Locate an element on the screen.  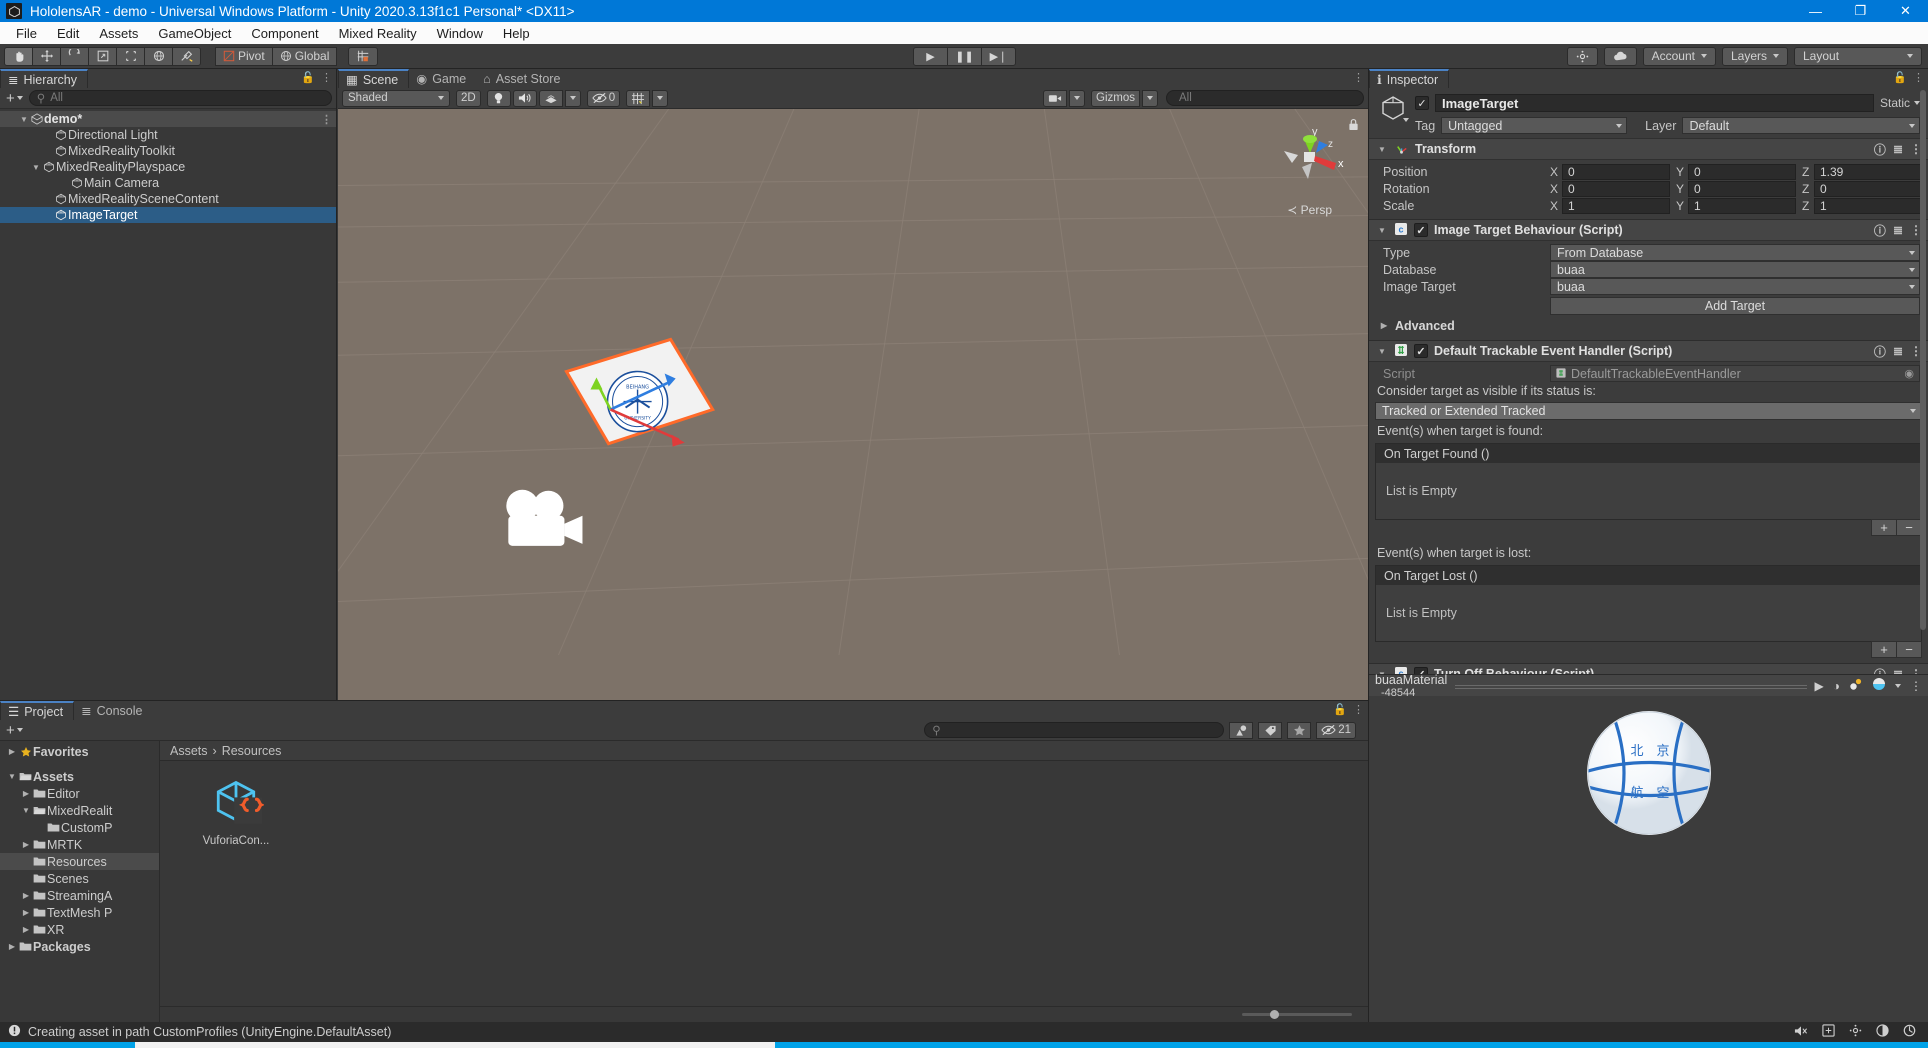
pivot-toggle-button: Pivot is located at coordinates (244, 56).